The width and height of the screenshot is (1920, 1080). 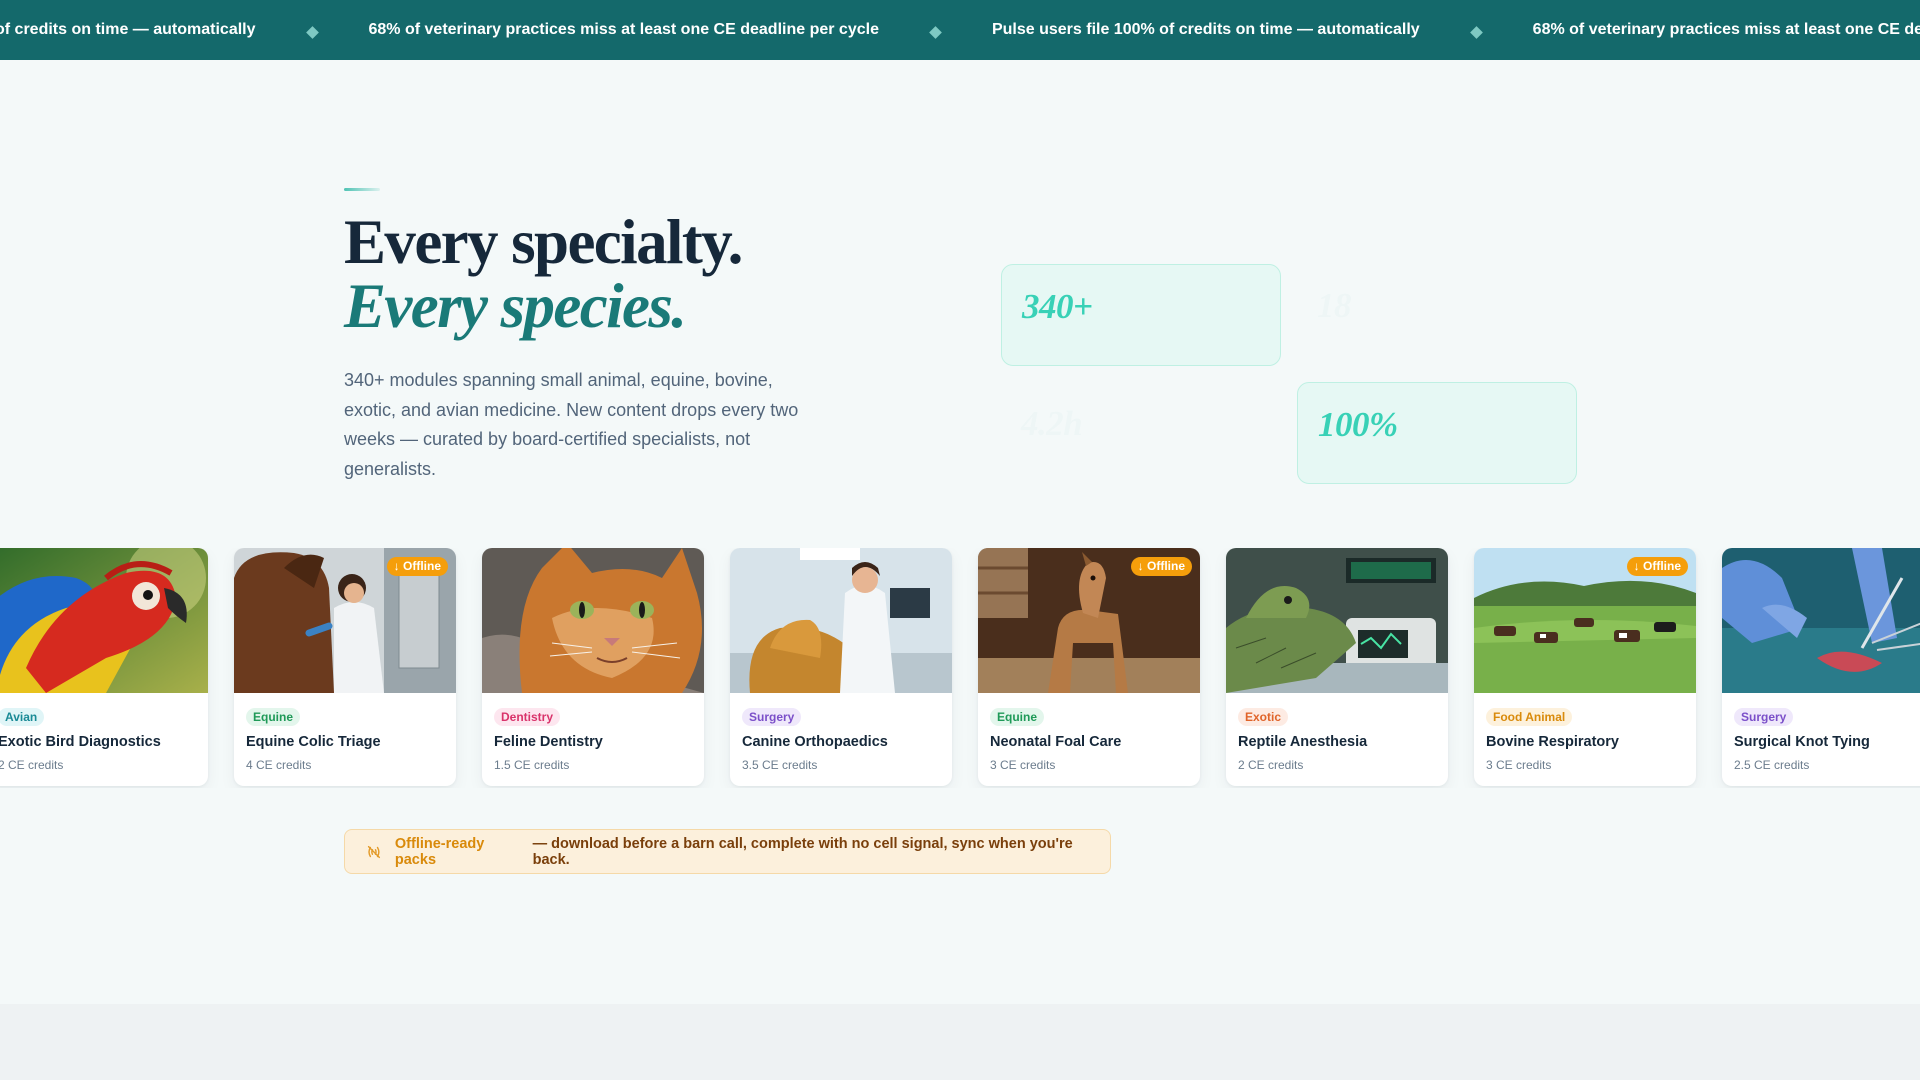 I want to click on course-card: Surgery Surgical Knot Tying 2.5 CE credits, so click(x=1821, y=667).